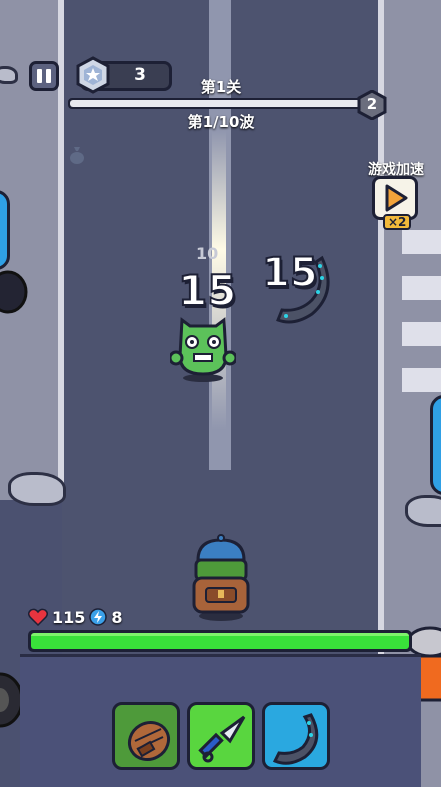  What do you see at coordinates (39, 76) in the screenshot?
I see `pause-icon` at bounding box center [39, 76].